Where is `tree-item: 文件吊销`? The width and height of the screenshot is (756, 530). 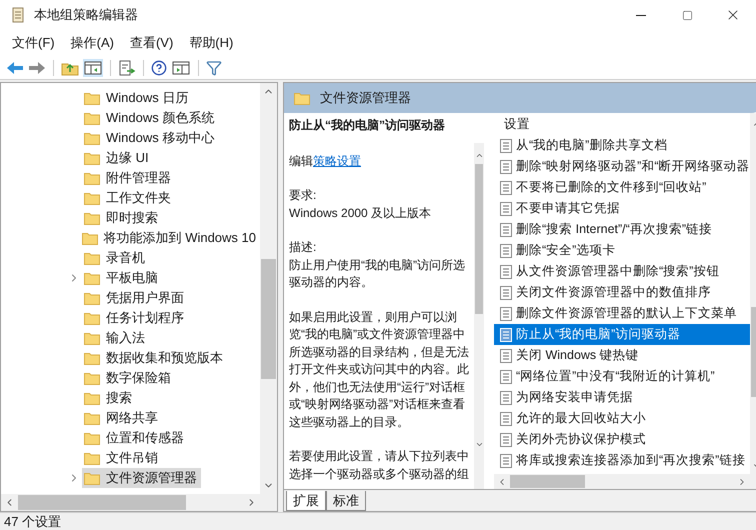 tree-item: 文件吊销 is located at coordinates (122, 458).